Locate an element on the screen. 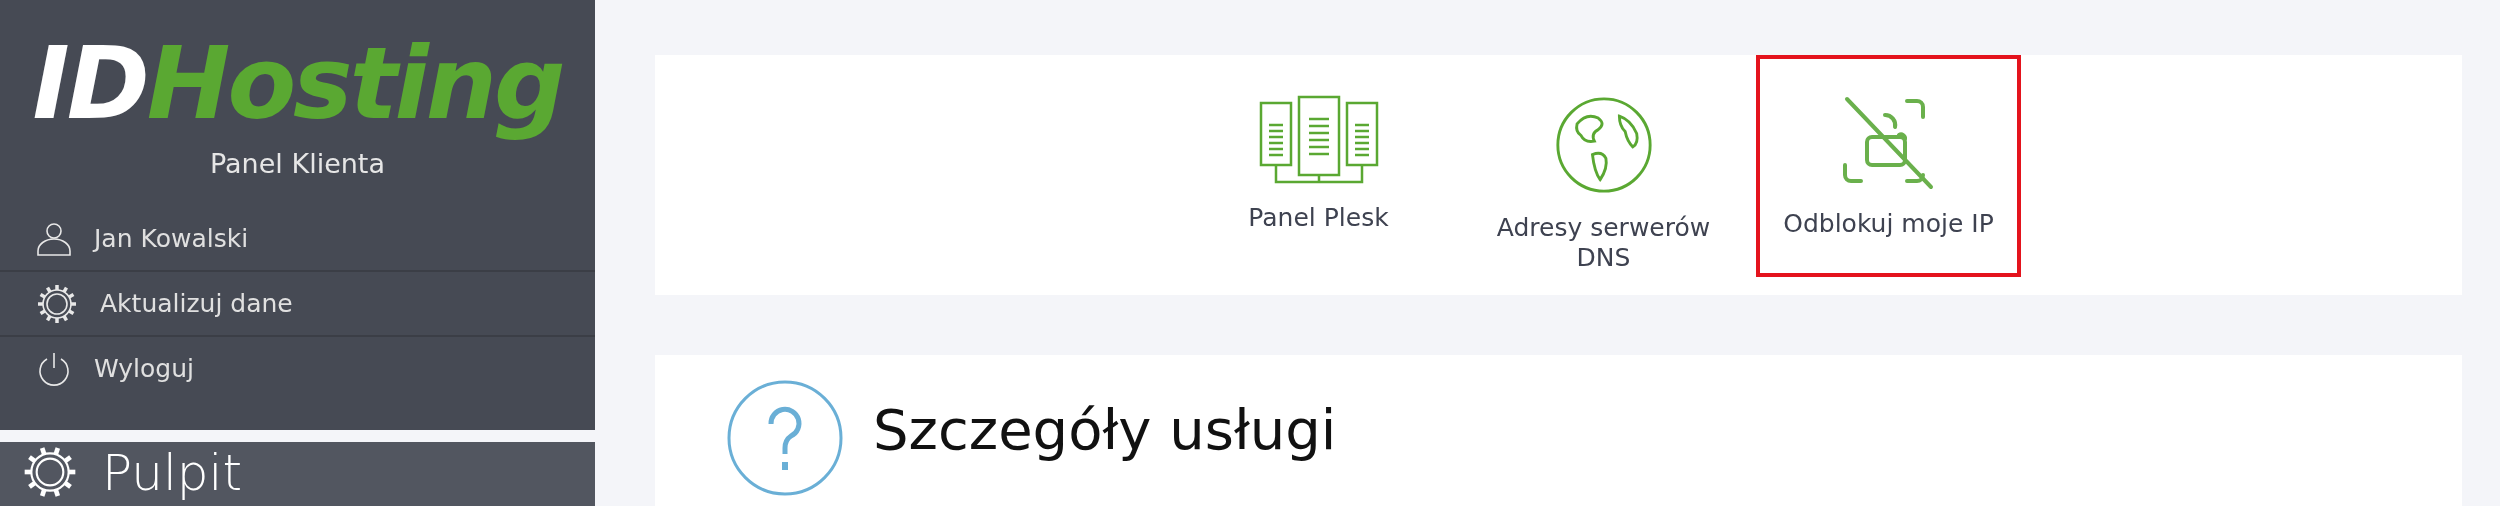 Image resolution: width=2500 pixels, height=506 pixels. details-title: Szczegóły usługi is located at coordinates (1105, 430).